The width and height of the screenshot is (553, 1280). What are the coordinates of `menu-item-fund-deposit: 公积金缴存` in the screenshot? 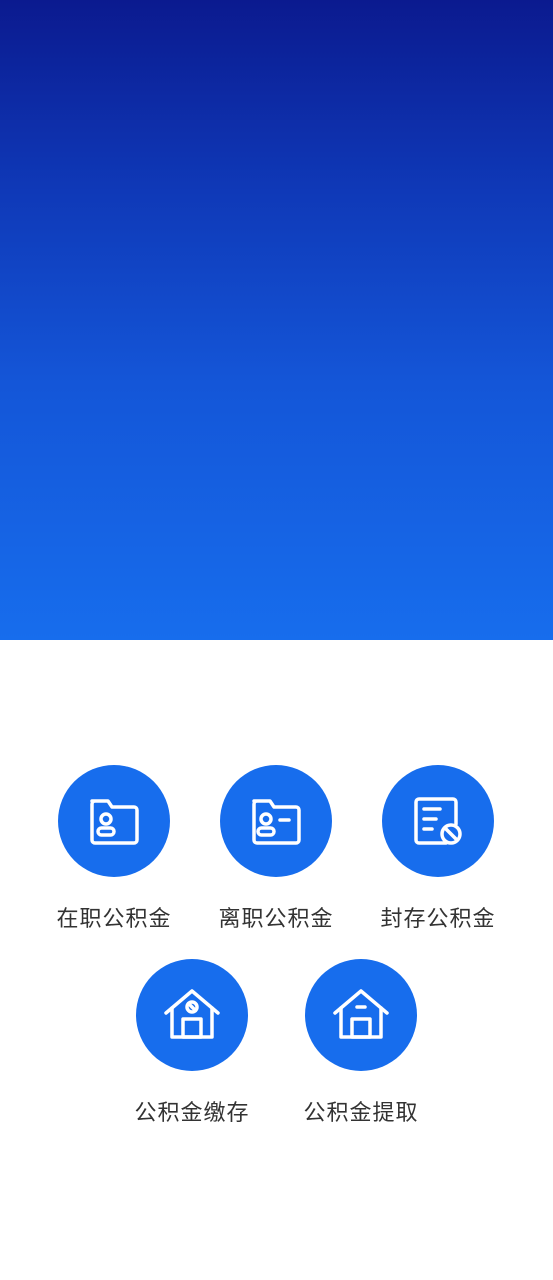 It's located at (192, 1049).